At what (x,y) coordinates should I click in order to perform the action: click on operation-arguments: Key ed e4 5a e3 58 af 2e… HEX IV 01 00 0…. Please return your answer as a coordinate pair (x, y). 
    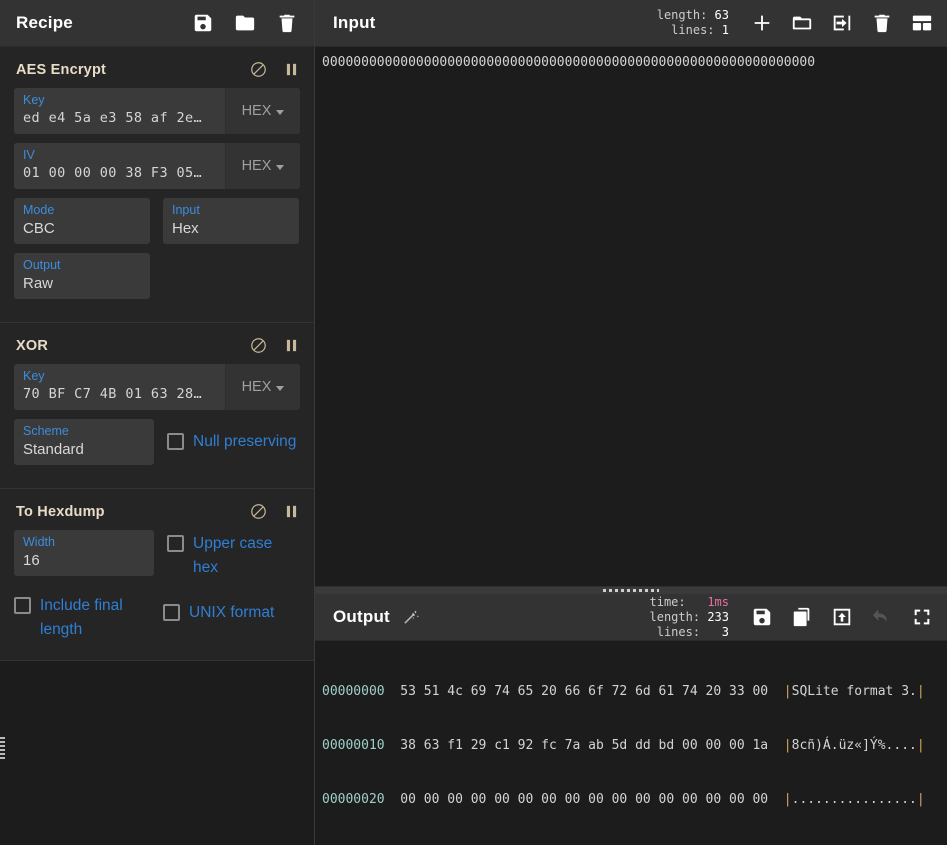
    Looking at the image, I should click on (157, 193).